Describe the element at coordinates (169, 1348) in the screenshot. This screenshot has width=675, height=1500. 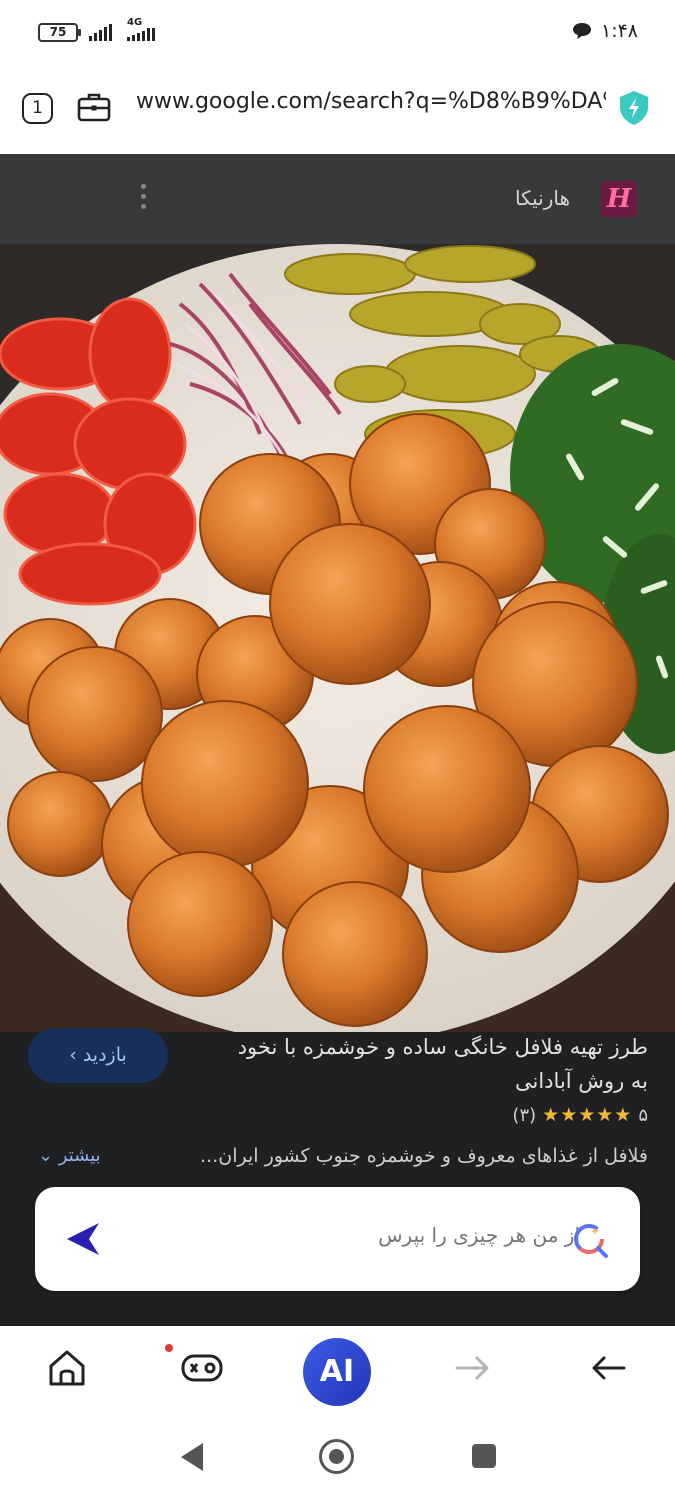
I see `notification-dot` at that location.